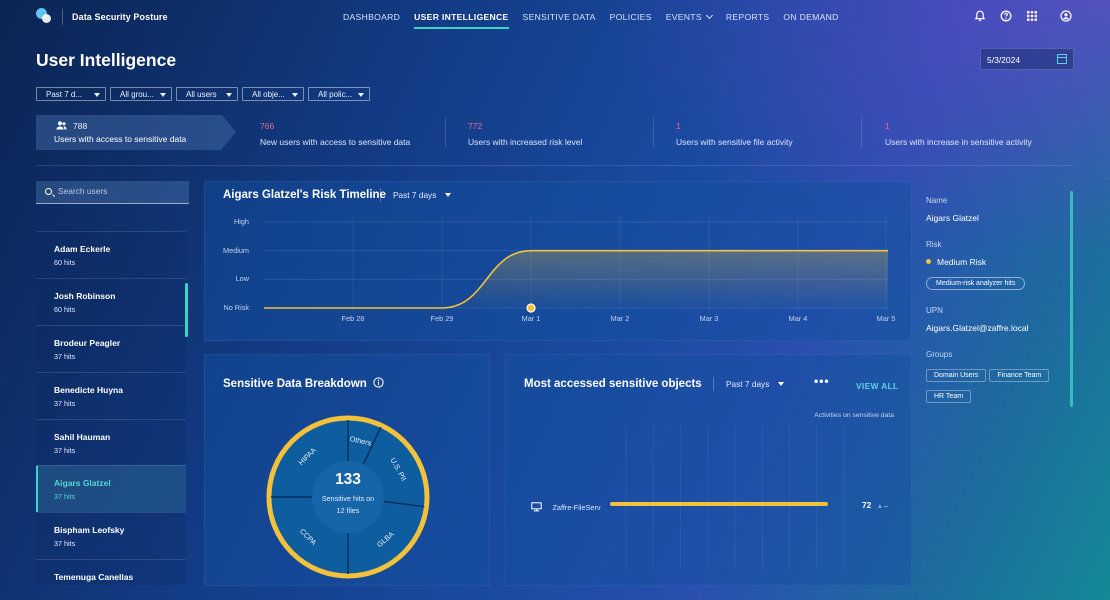 Image resolution: width=1110 pixels, height=600 pixels. I want to click on detail-name-label: Name, so click(937, 200).